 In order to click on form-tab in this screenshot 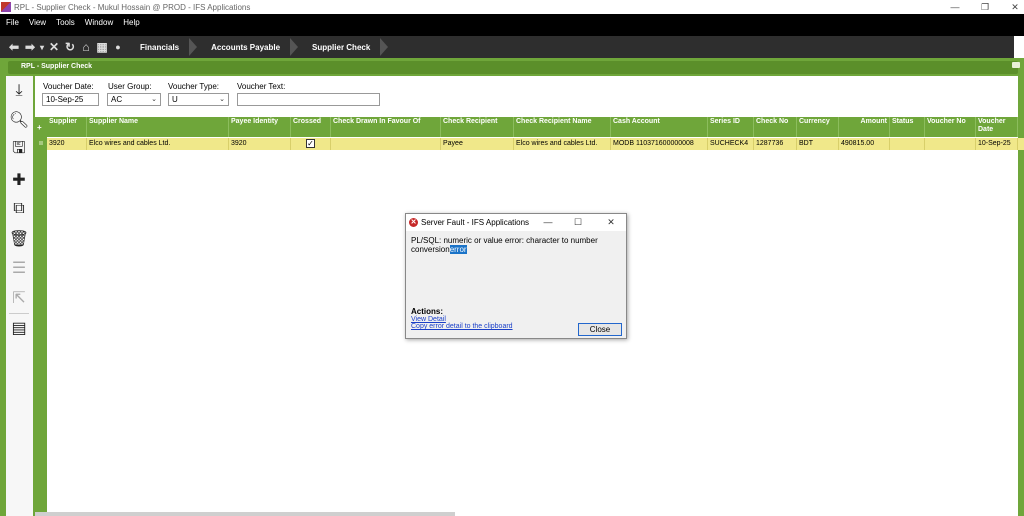, I will do `click(513, 67)`.